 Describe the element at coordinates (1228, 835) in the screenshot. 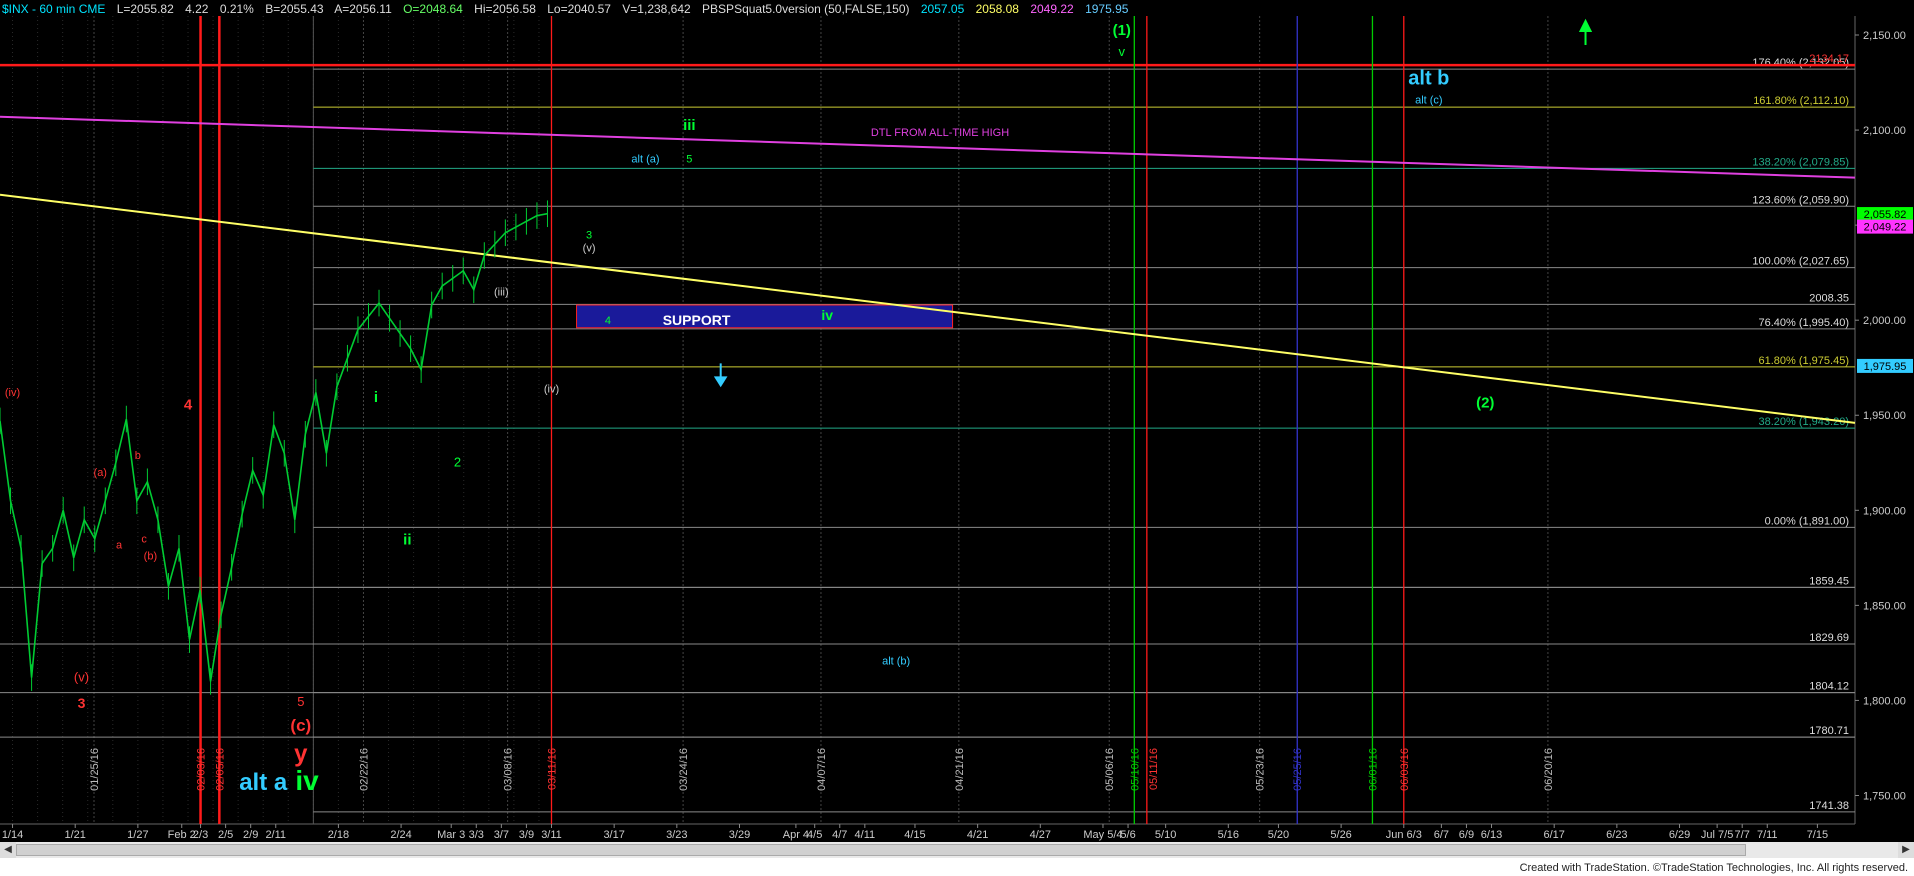

I see `x-tick-label: 5/16` at that location.